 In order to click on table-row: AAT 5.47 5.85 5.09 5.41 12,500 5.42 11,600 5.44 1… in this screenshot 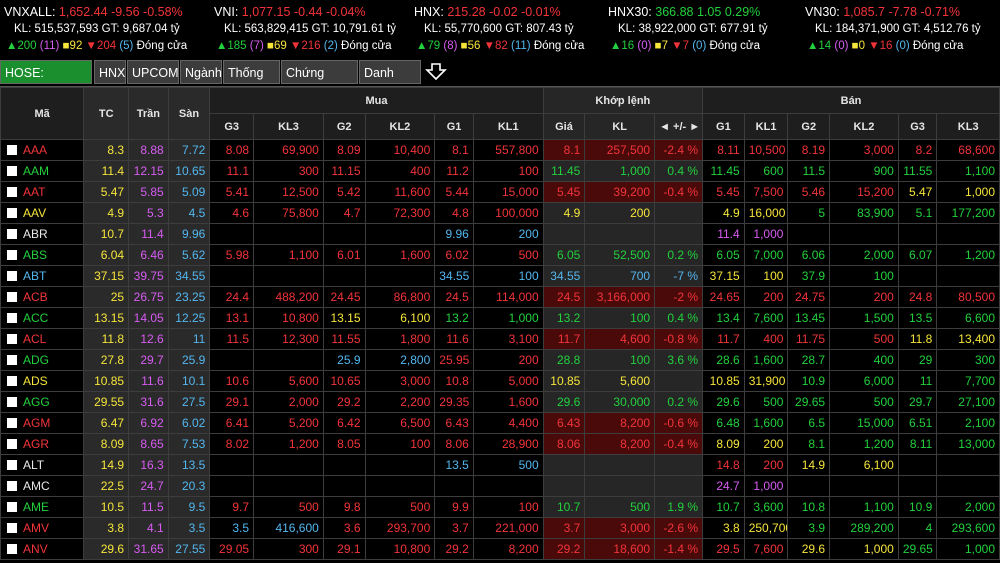, I will do `click(500, 192)`.